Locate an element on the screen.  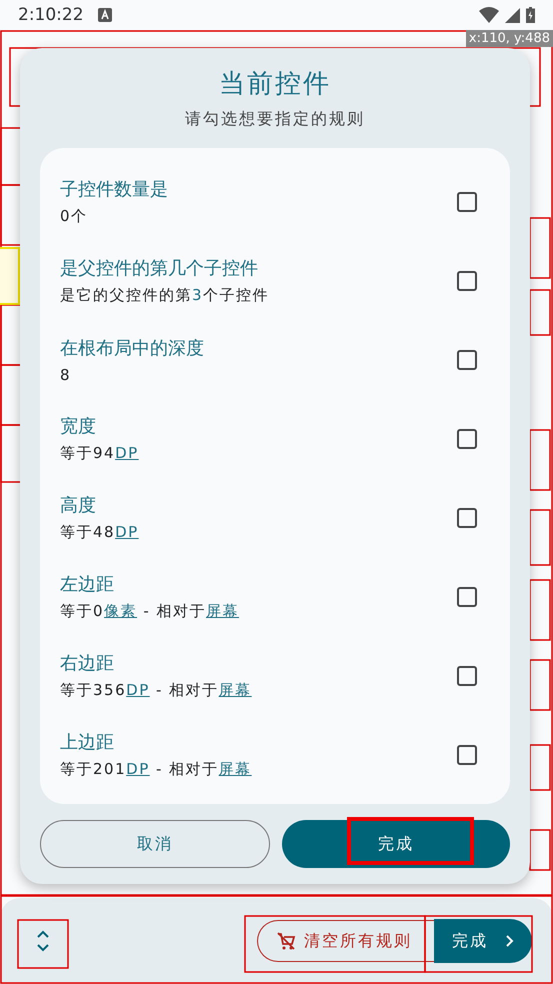
rule-description: 8 is located at coordinates (66, 375).